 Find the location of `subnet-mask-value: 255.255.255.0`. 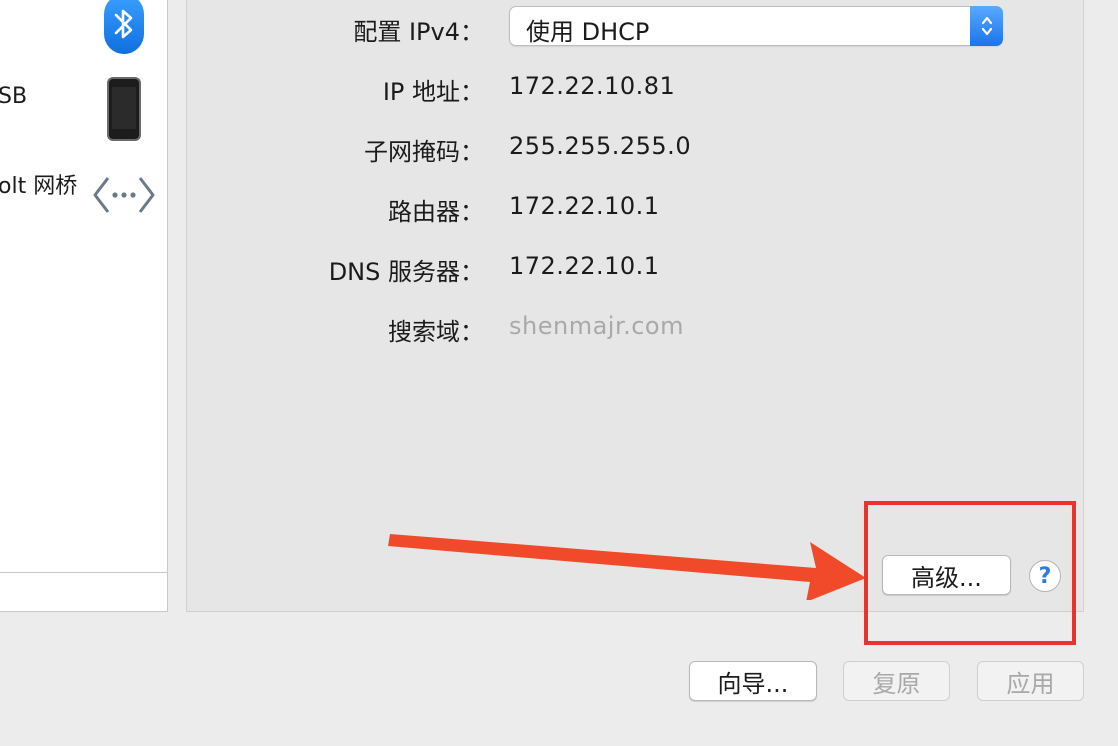

subnet-mask-value: 255.255.255.0 is located at coordinates (600, 146).